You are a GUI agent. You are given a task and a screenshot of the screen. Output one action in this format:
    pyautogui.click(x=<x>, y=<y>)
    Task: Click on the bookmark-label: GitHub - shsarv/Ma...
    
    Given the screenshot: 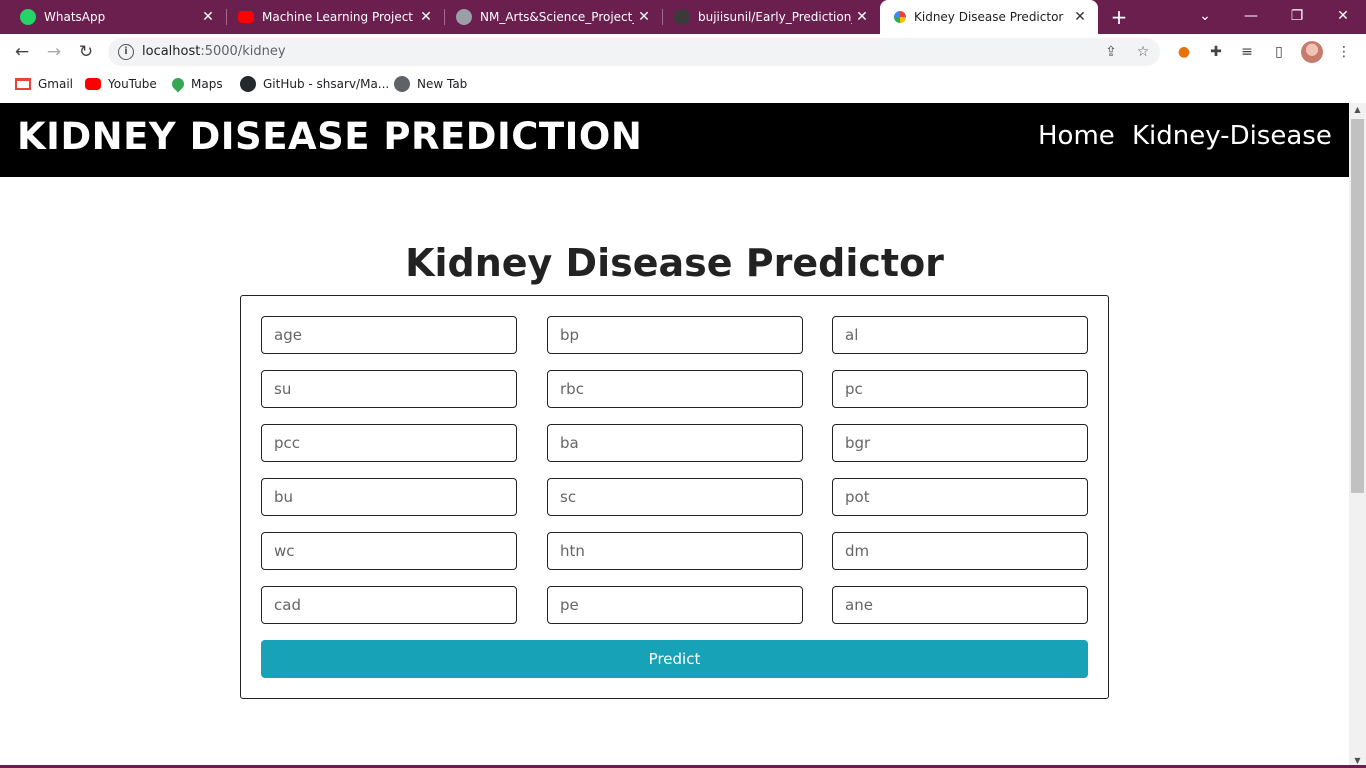 What is the action you would take?
    pyautogui.click(x=326, y=84)
    